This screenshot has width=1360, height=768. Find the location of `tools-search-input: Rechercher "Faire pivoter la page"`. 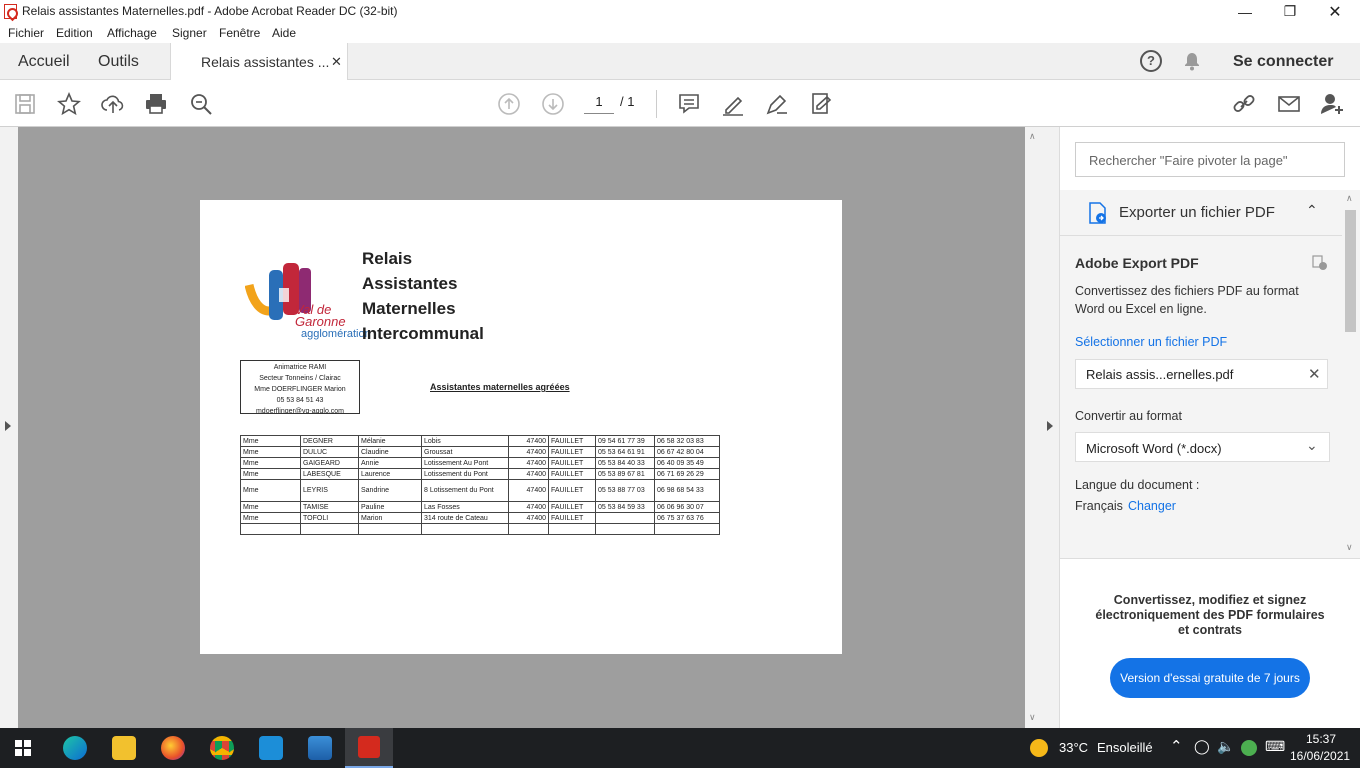

tools-search-input: Rechercher "Faire pivoter la page" is located at coordinates (1210, 159).